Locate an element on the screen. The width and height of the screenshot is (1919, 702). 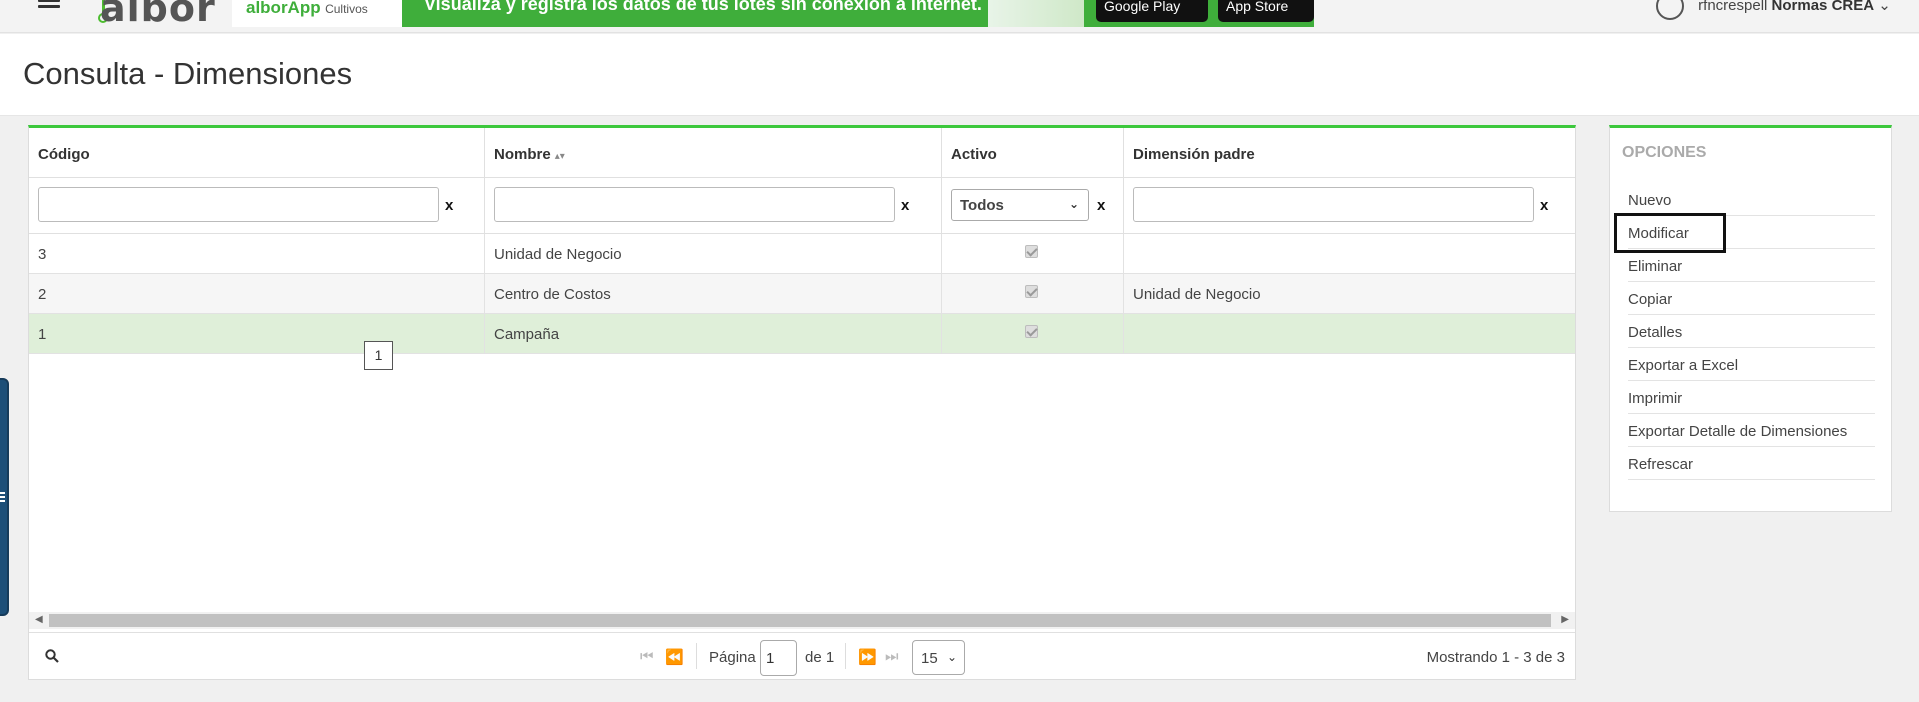
column-header-nombre: Nombre ▴▾ is located at coordinates (713, 153).